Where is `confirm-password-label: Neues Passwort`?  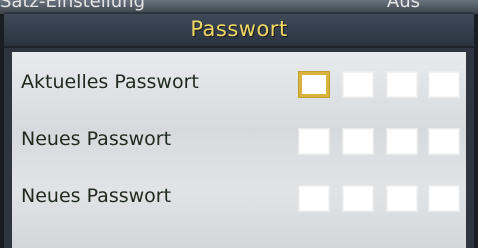 confirm-password-label: Neues Passwort is located at coordinates (96, 196).